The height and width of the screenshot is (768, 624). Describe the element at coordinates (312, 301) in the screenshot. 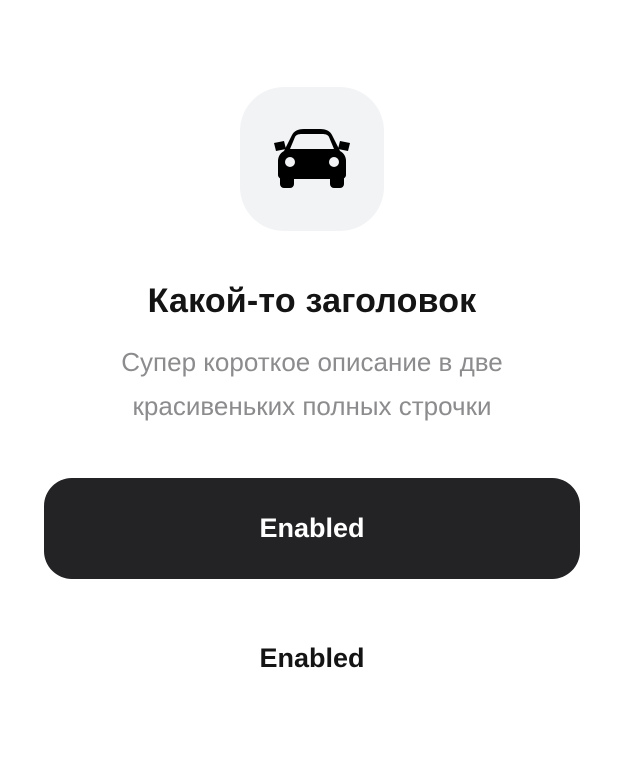

I see `page-title: Какой-то заголовок` at that location.